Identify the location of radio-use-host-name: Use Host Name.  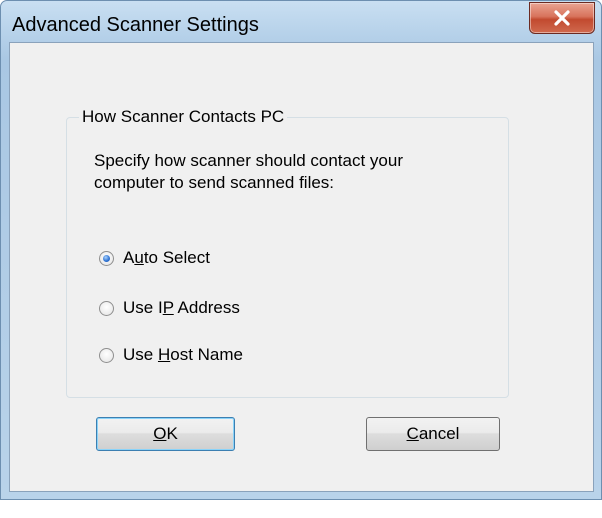
(171, 355).